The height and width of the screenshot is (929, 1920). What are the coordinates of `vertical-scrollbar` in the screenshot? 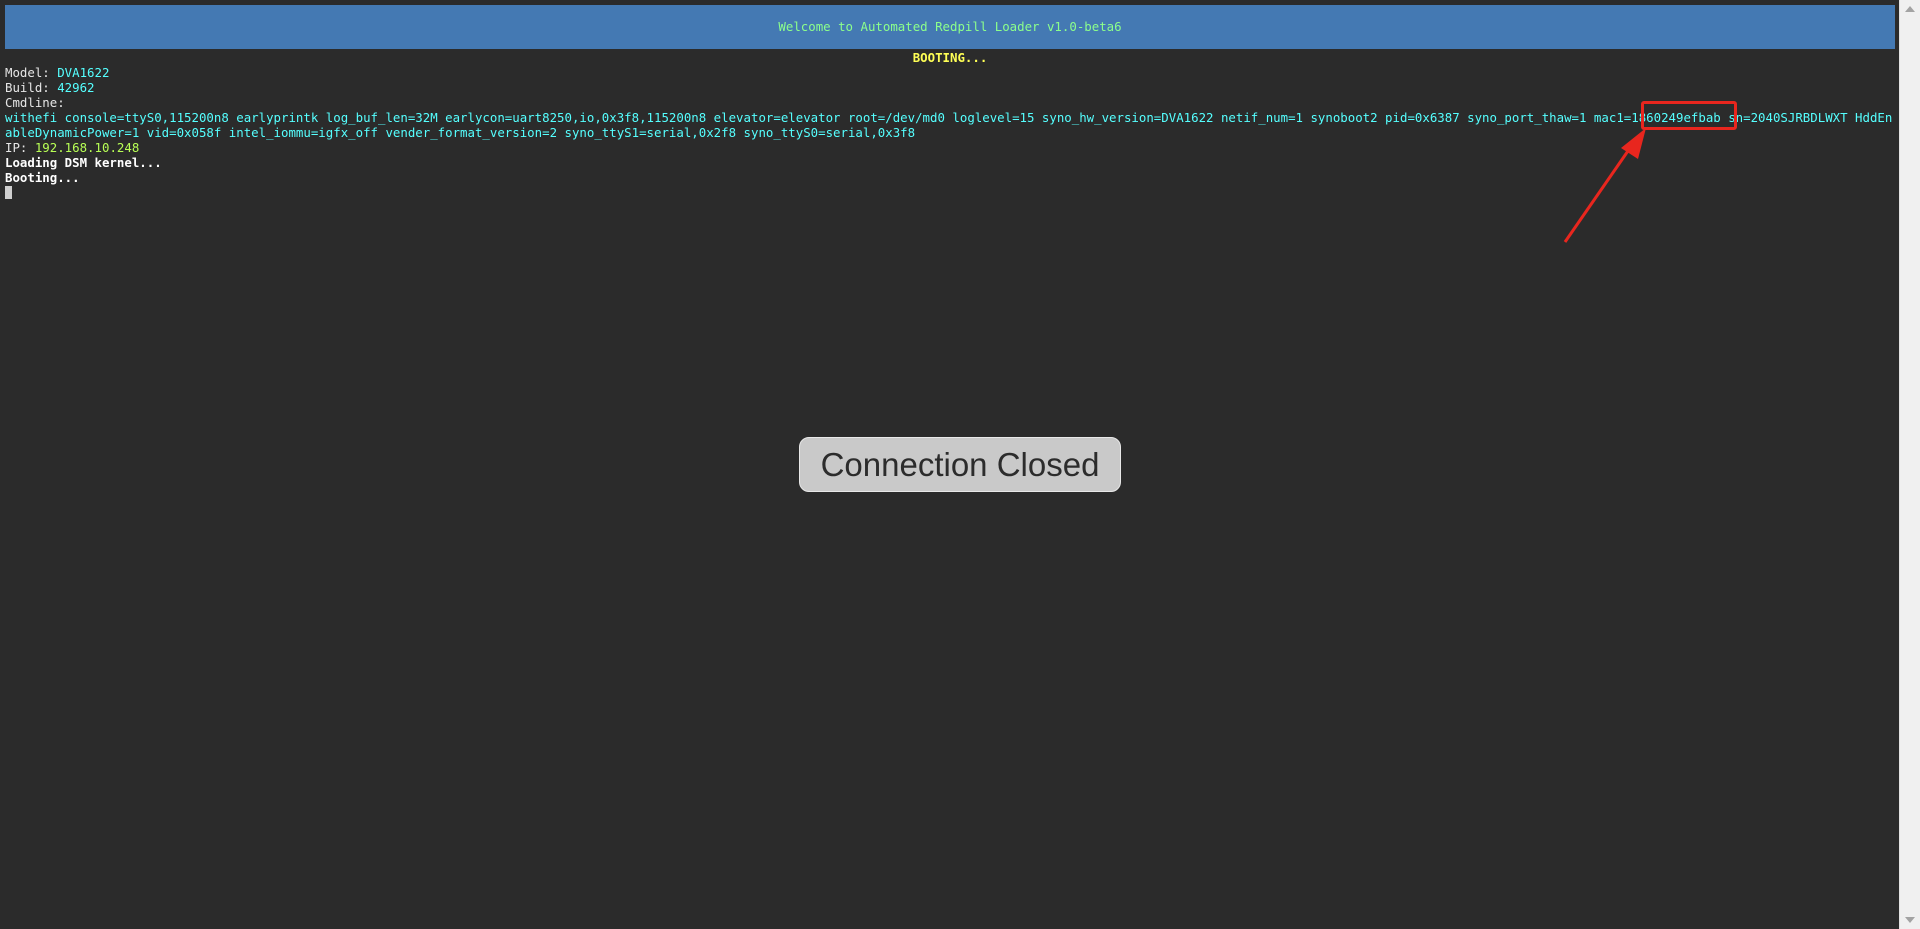 It's located at (1909, 464).